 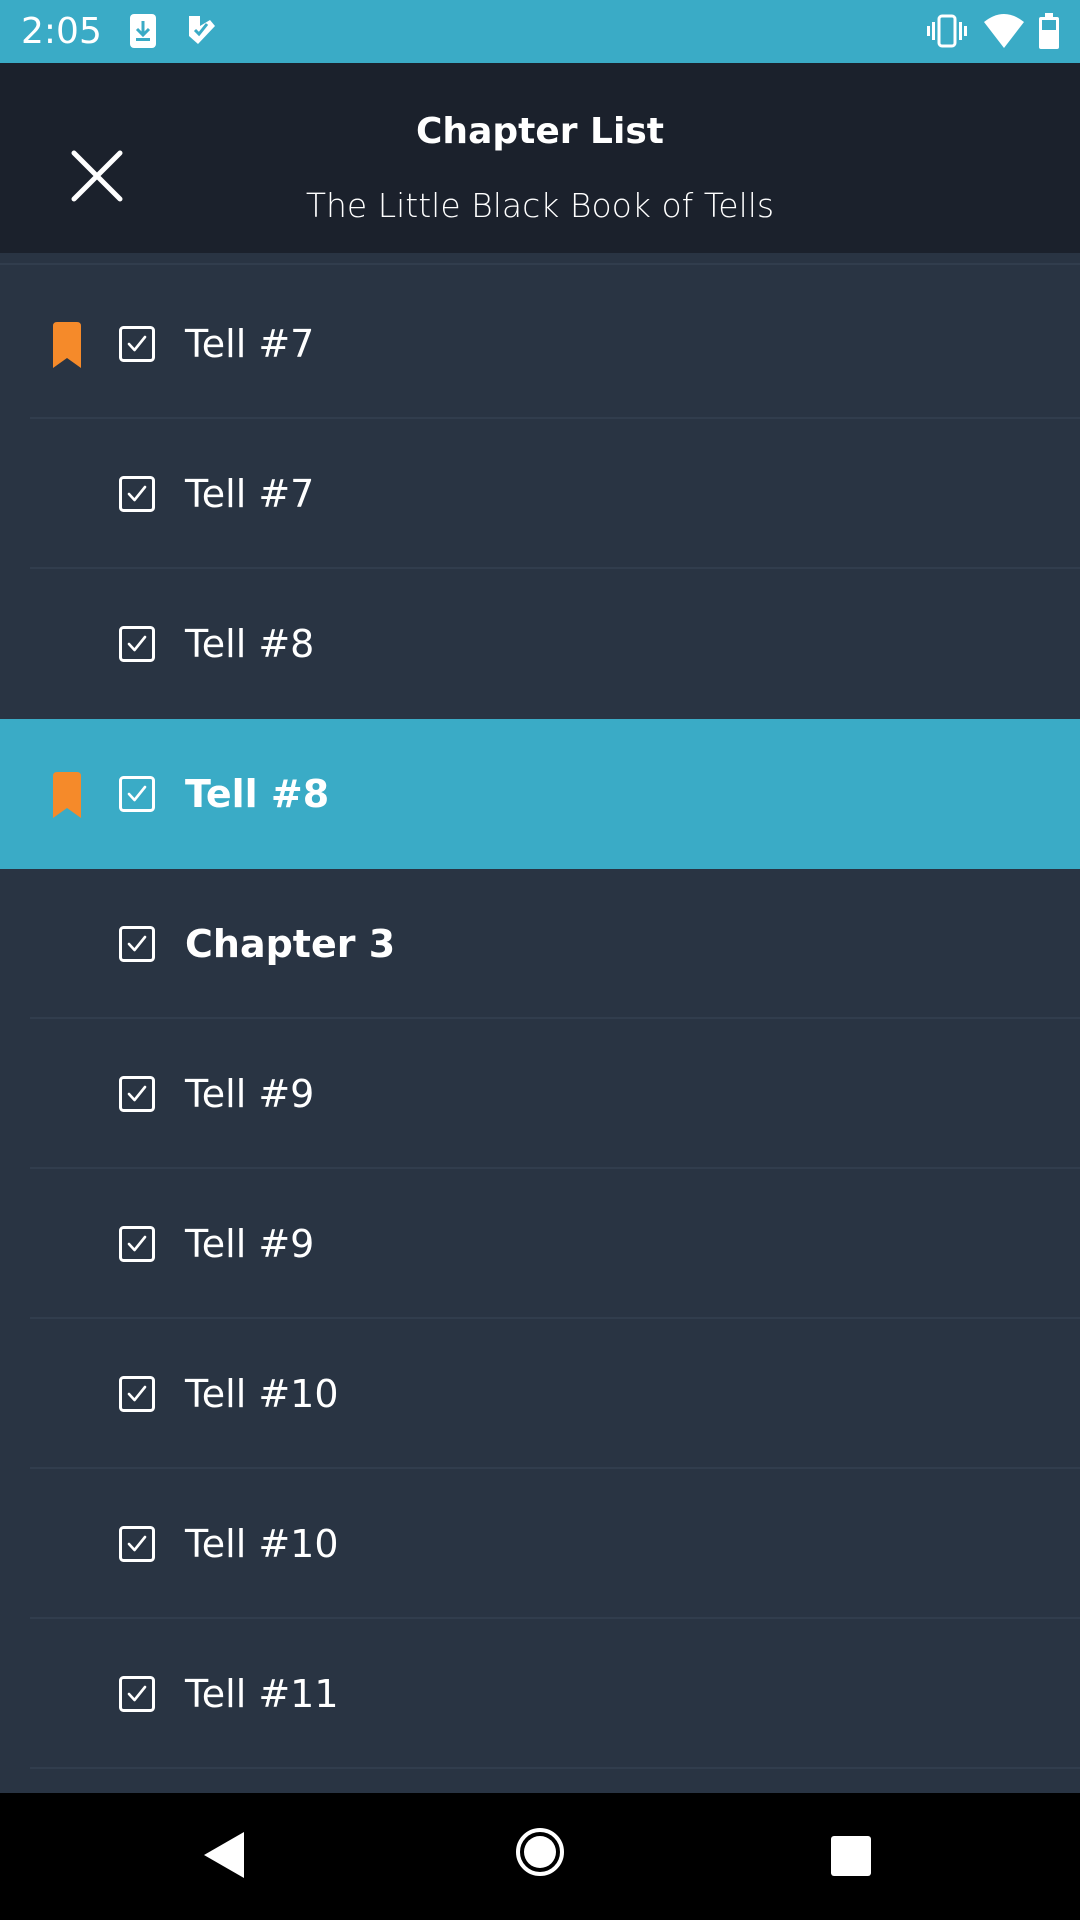 What do you see at coordinates (202, 33) in the screenshot?
I see `play-store-icon` at bounding box center [202, 33].